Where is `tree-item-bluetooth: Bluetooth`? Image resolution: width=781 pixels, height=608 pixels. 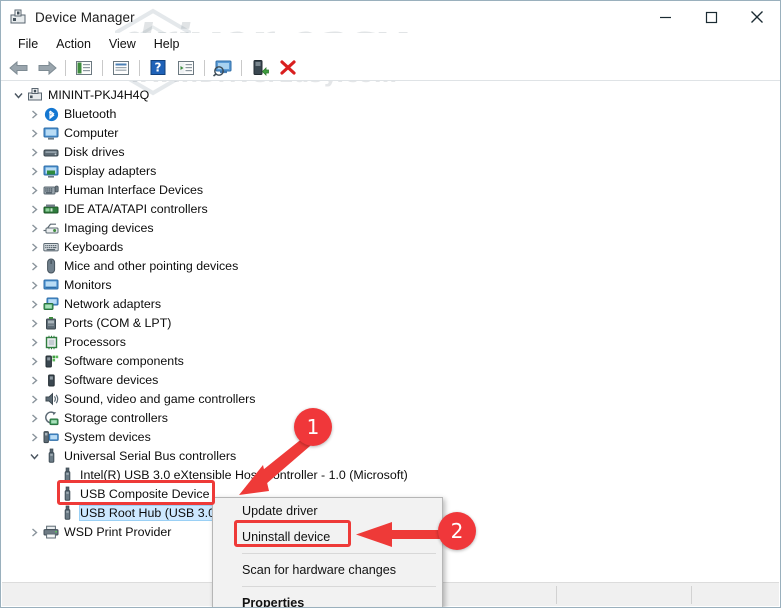
tree-item-bluetooth: Bluetooth is located at coordinates (390, 114).